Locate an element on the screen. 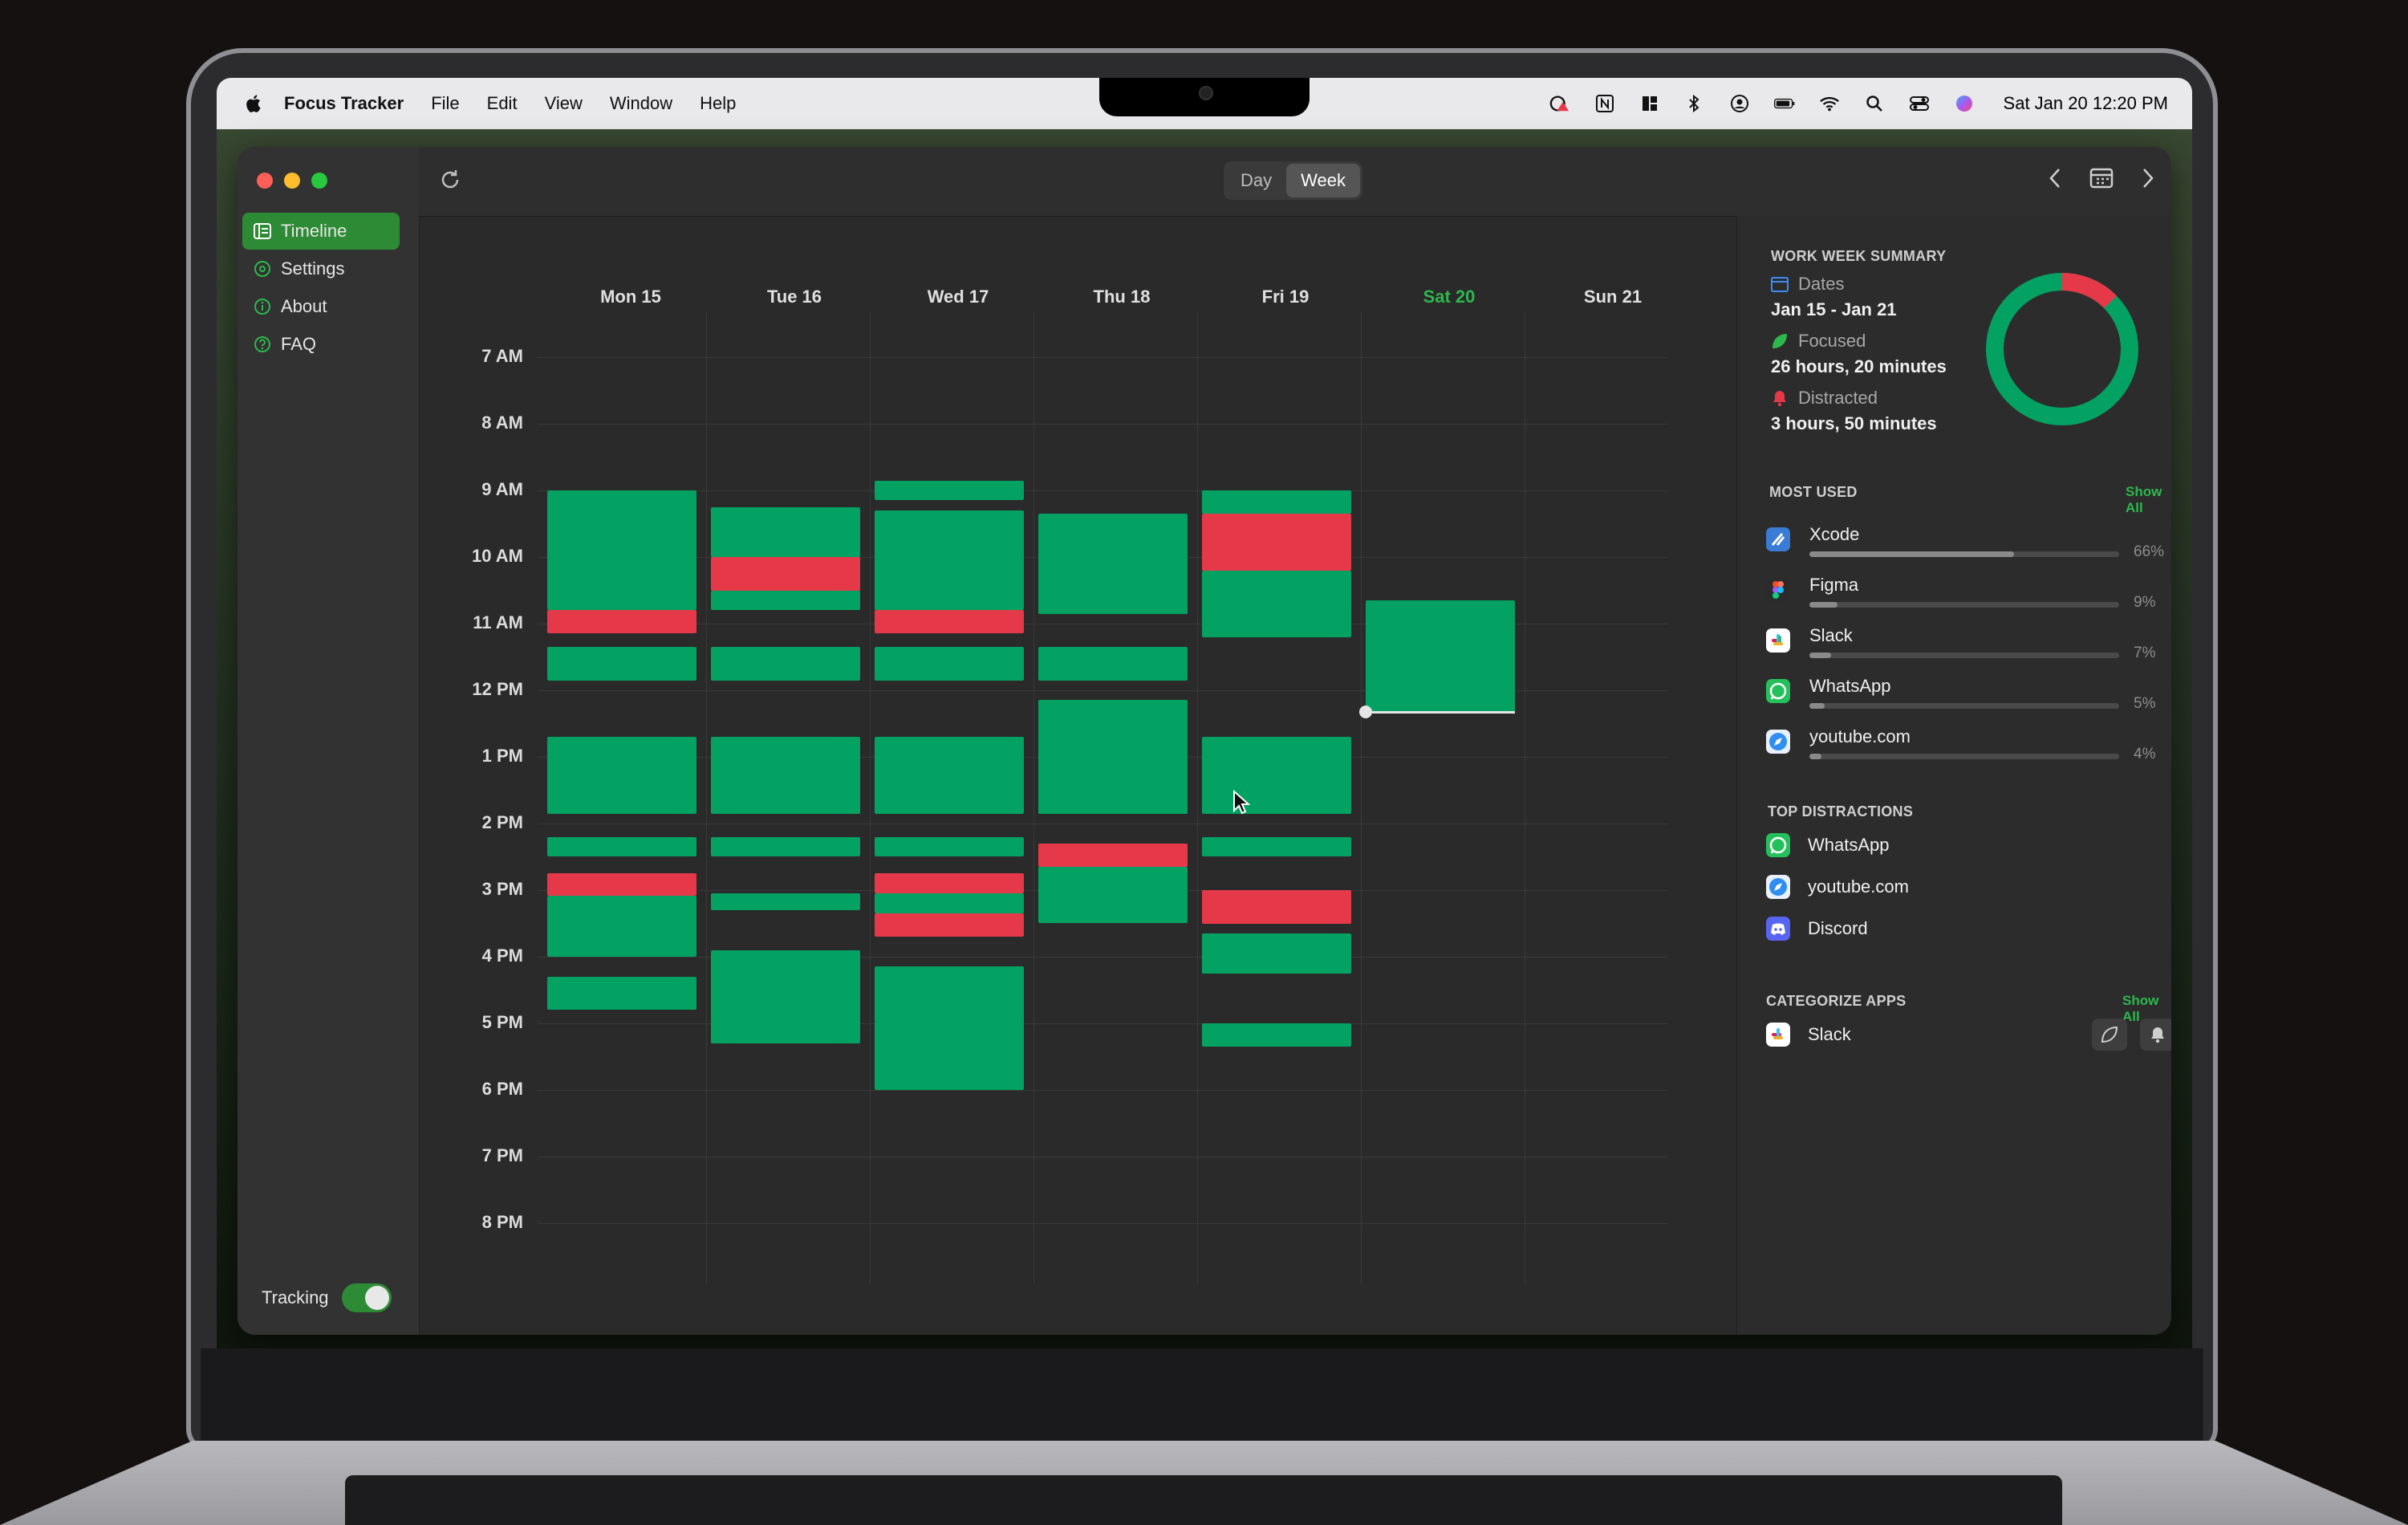 The height and width of the screenshot is (1525, 2408). spotlight-search-icon is located at coordinates (1874, 104).